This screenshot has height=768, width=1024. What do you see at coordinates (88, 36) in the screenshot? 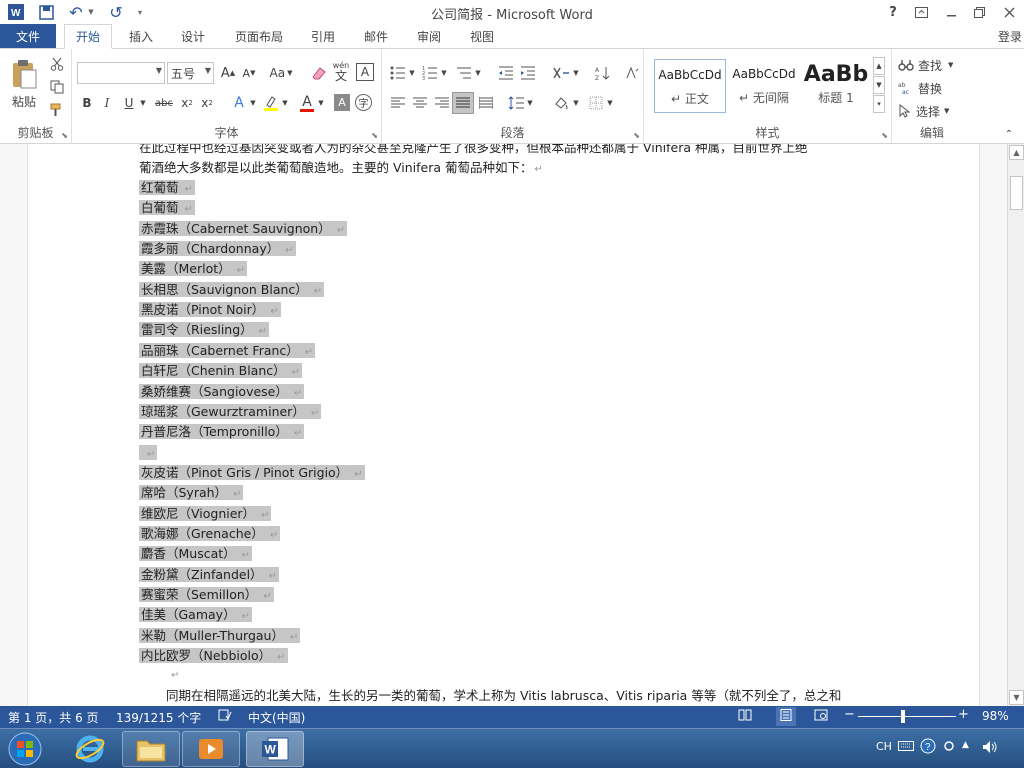
I see `tab-home: 开始` at bounding box center [88, 36].